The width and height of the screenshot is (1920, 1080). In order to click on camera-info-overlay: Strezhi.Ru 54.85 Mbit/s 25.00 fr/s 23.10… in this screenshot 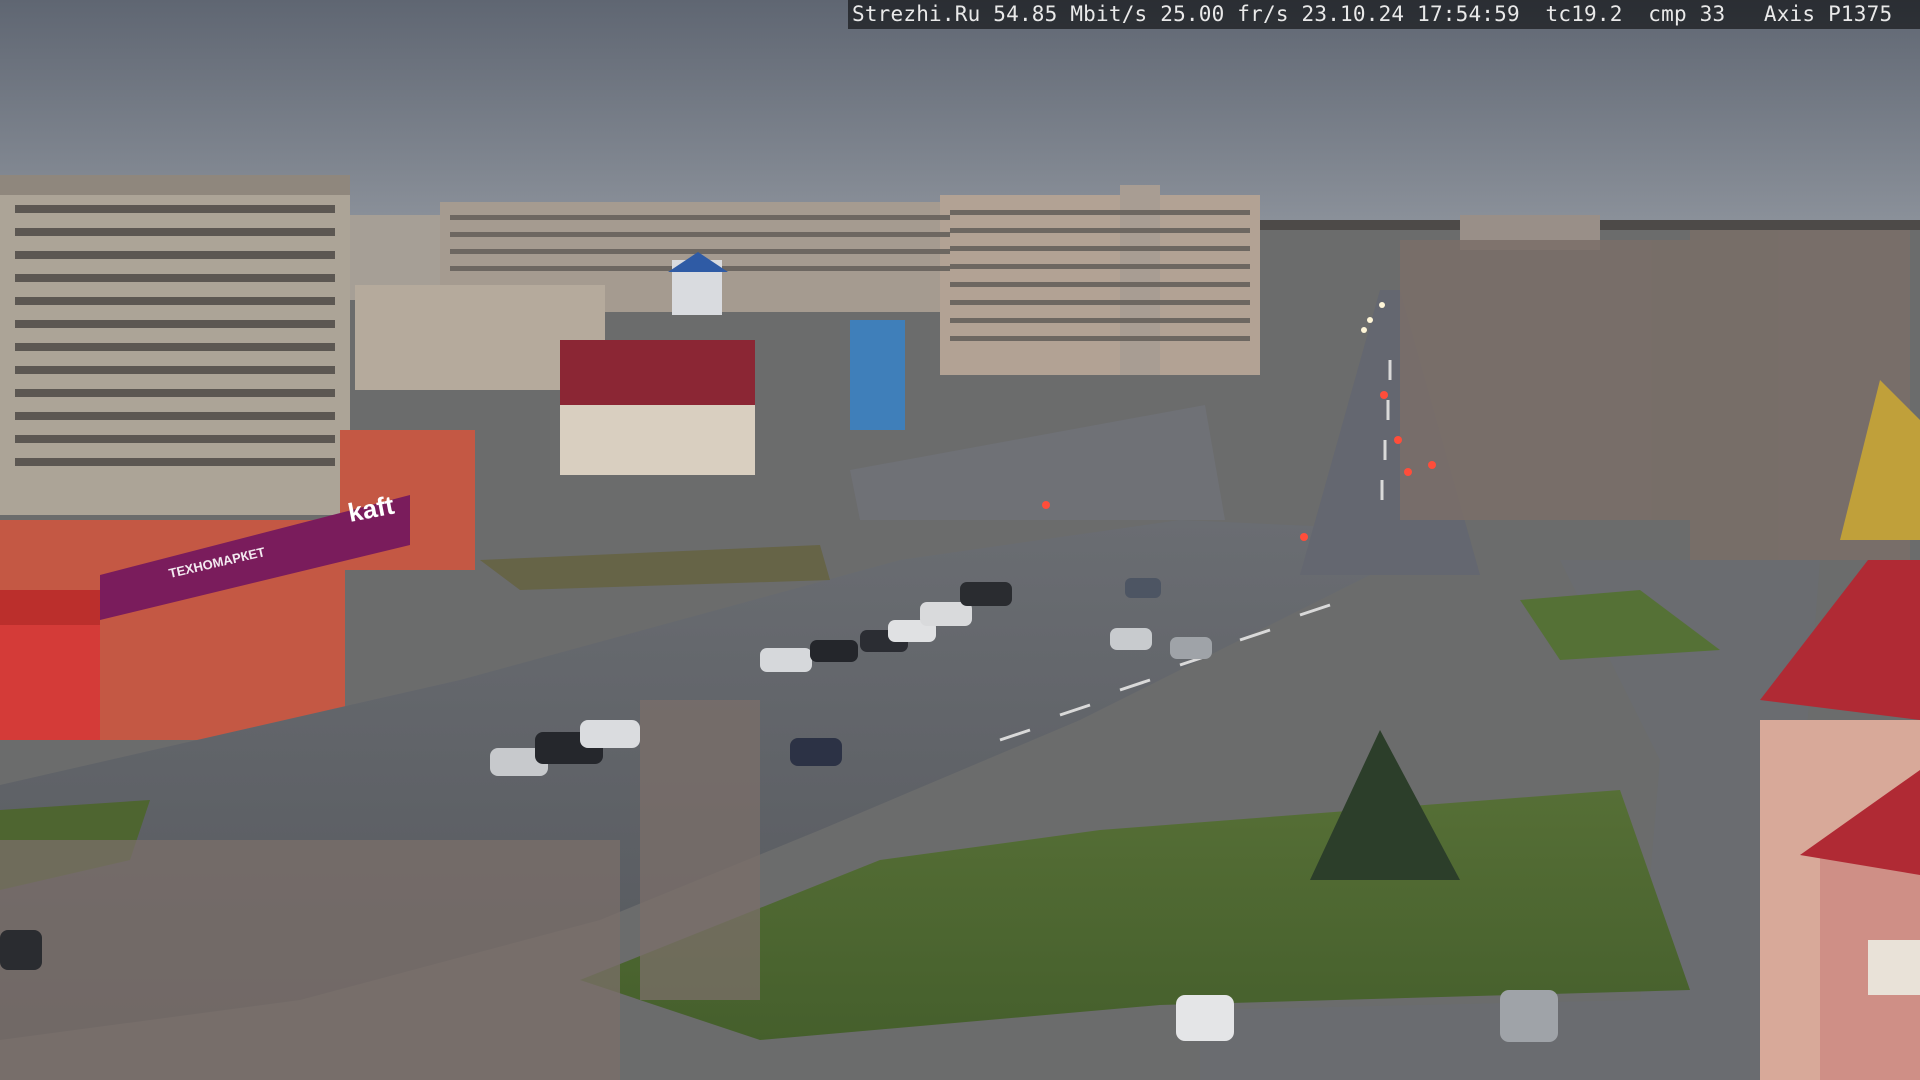, I will do `click(1384, 14)`.